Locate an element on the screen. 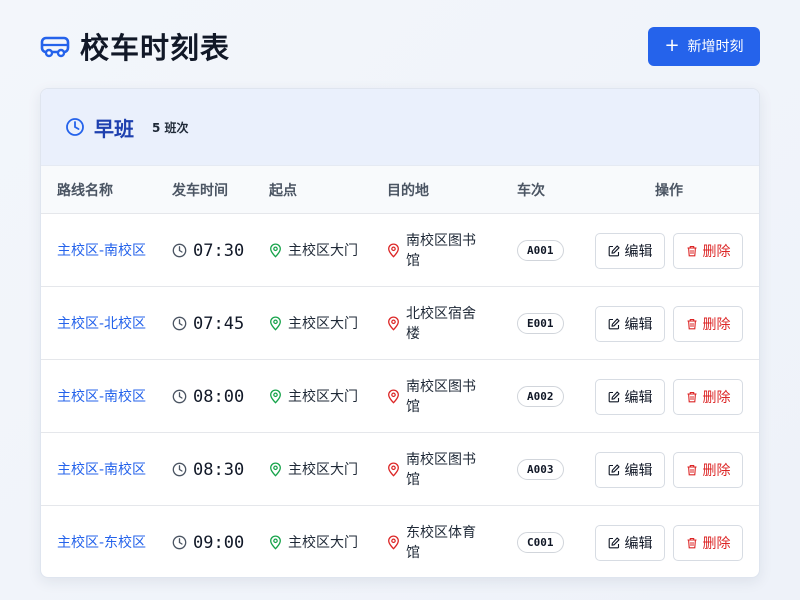 The width and height of the screenshot is (800, 600). code-badge: A002 is located at coordinates (540, 396).